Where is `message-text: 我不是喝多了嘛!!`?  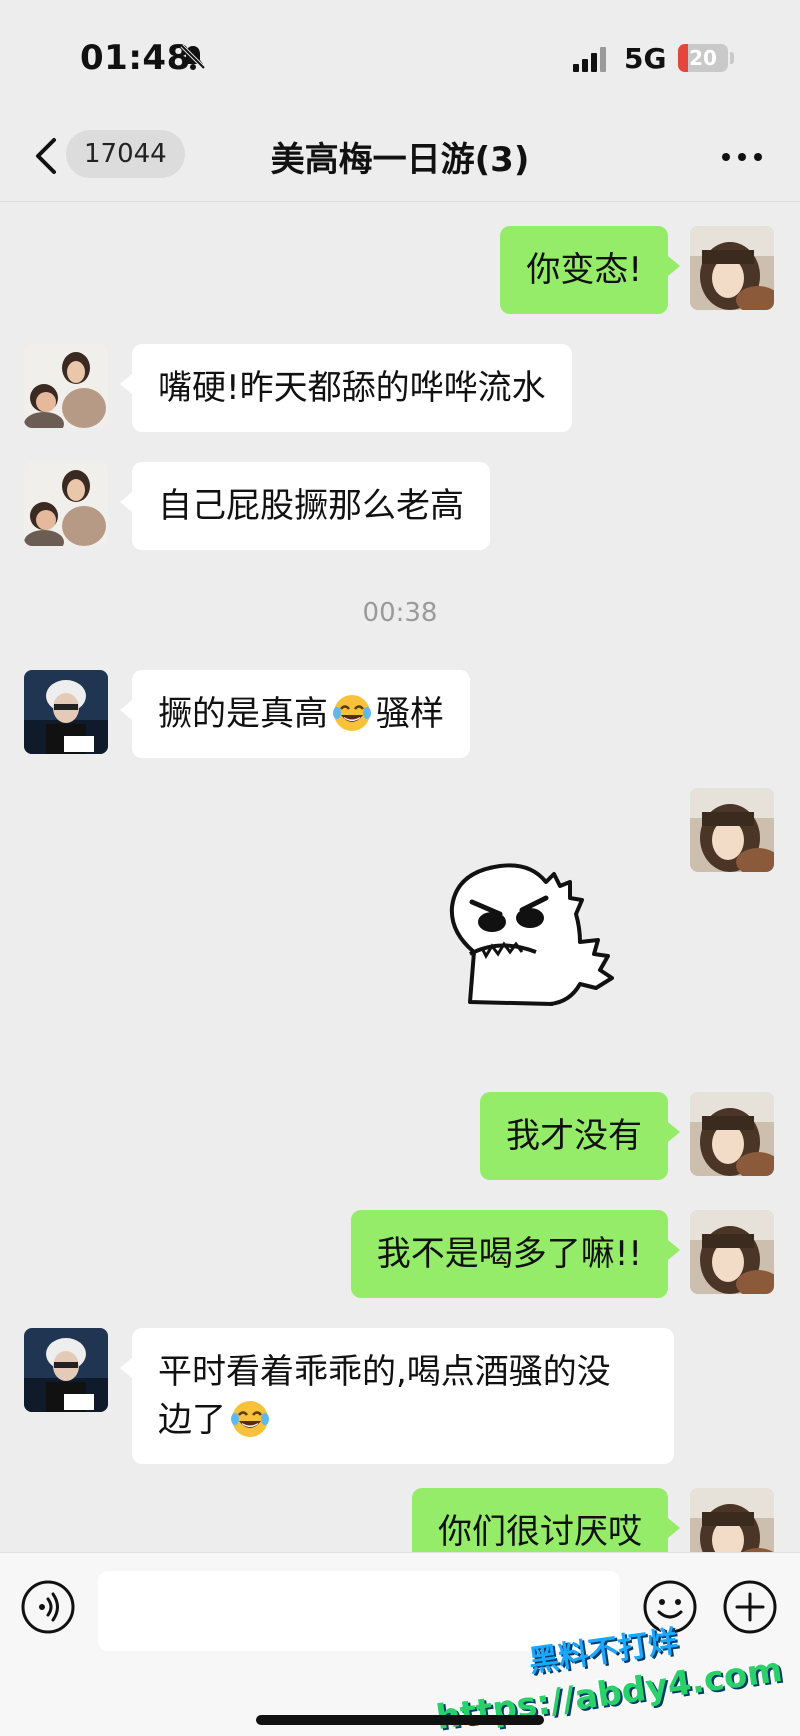
message-text: 我不是喝多了嘛!! is located at coordinates (509, 1254).